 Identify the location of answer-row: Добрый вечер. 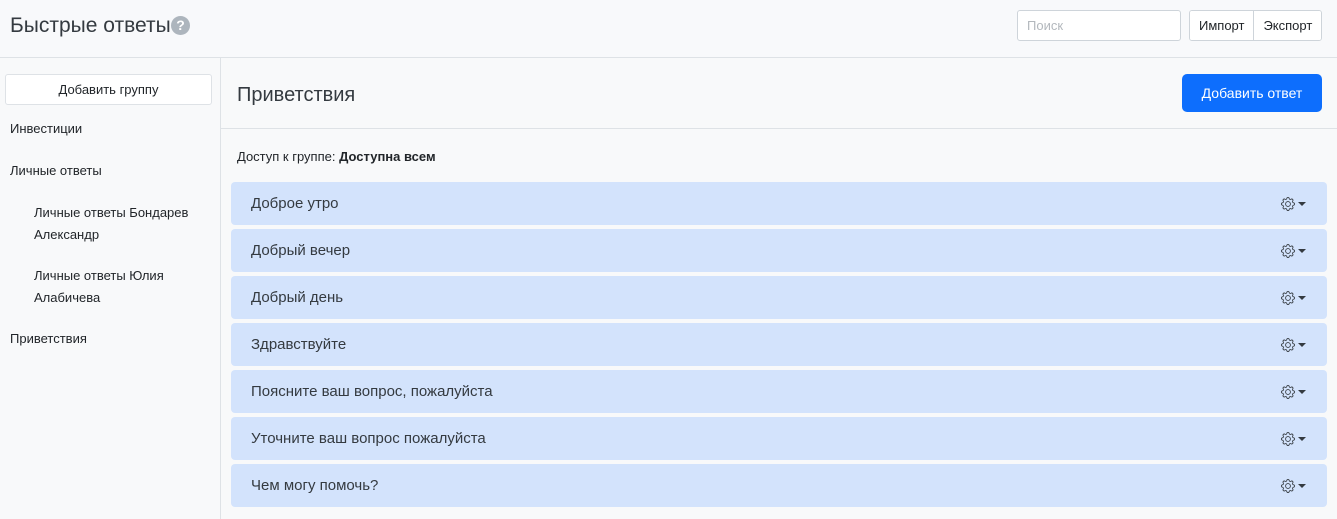
(779, 250).